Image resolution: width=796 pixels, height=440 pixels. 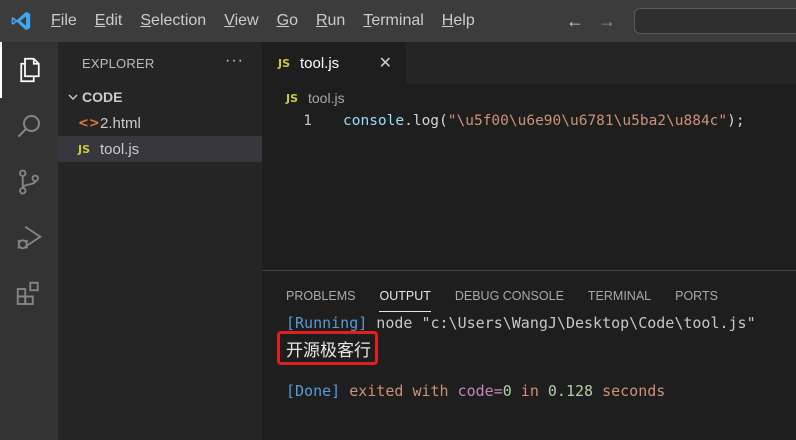 I want to click on source-control-icon, so click(x=29, y=182).